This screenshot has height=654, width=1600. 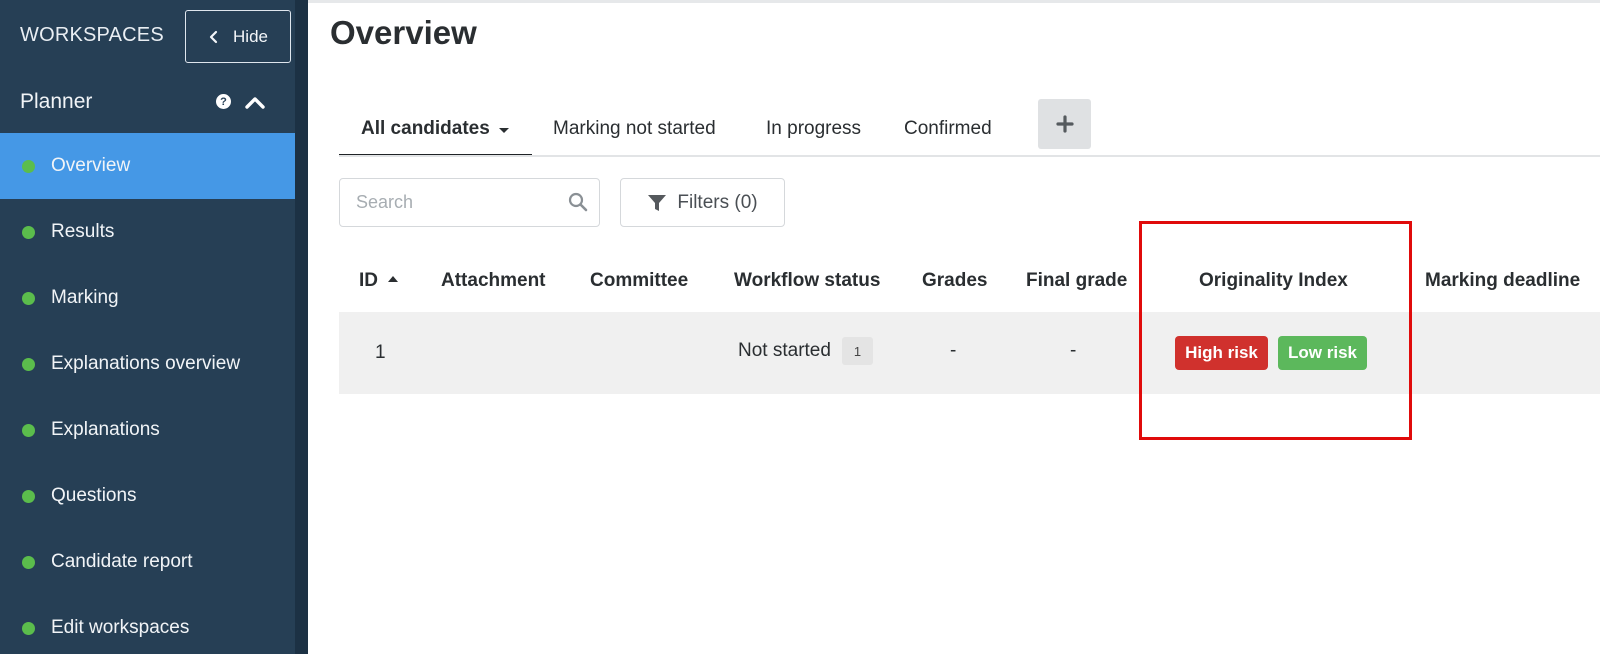 What do you see at coordinates (403, 32) in the screenshot?
I see `page-title: Overview` at bounding box center [403, 32].